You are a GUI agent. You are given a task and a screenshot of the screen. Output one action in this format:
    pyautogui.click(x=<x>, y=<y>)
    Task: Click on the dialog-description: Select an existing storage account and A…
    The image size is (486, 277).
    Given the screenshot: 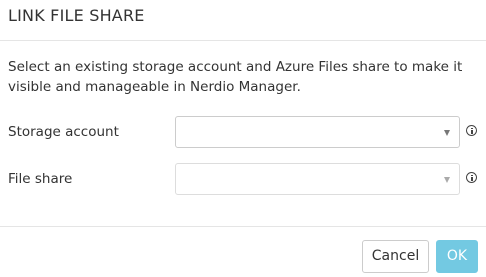 What is the action you would take?
    pyautogui.click(x=235, y=77)
    